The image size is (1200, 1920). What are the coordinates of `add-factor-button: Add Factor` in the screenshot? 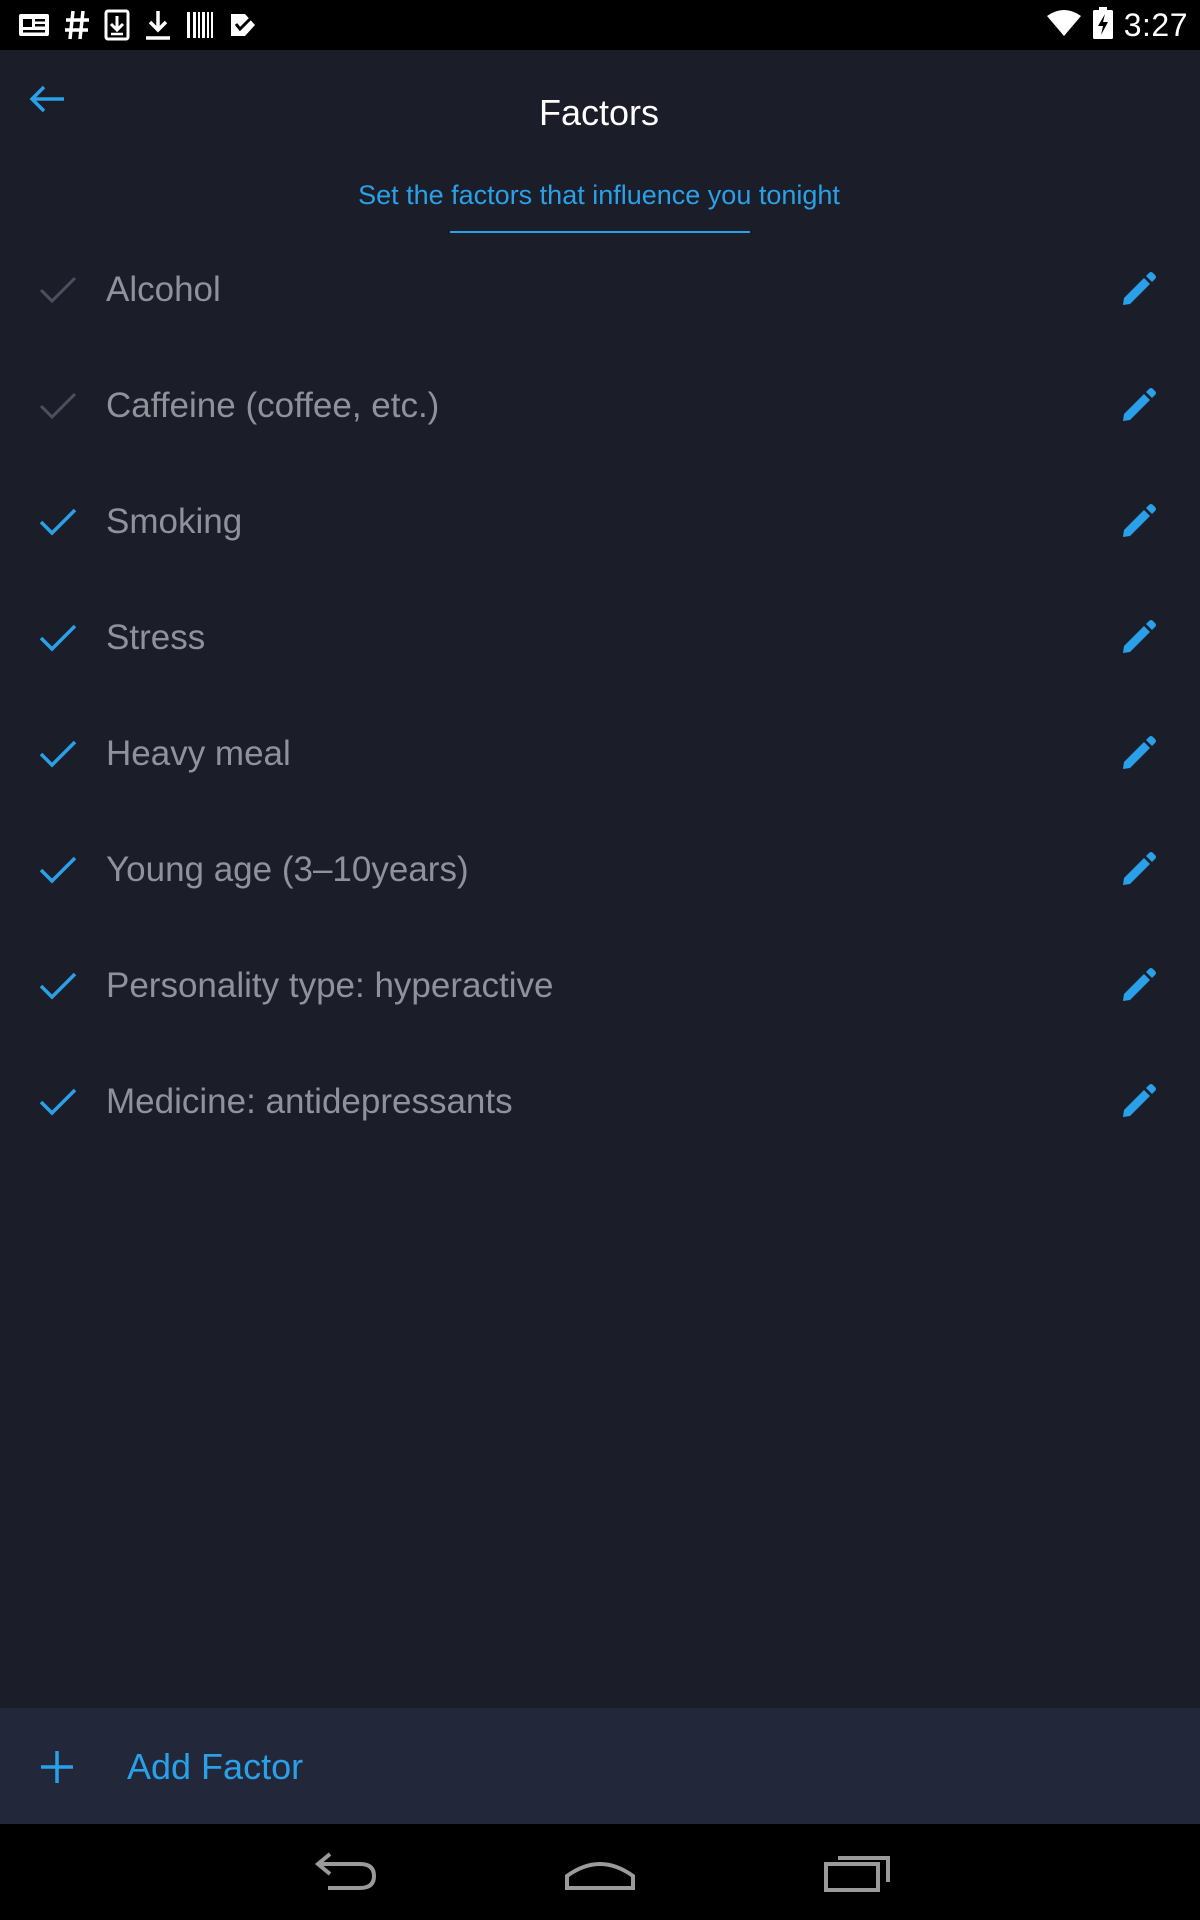 It's located at (600, 1766).